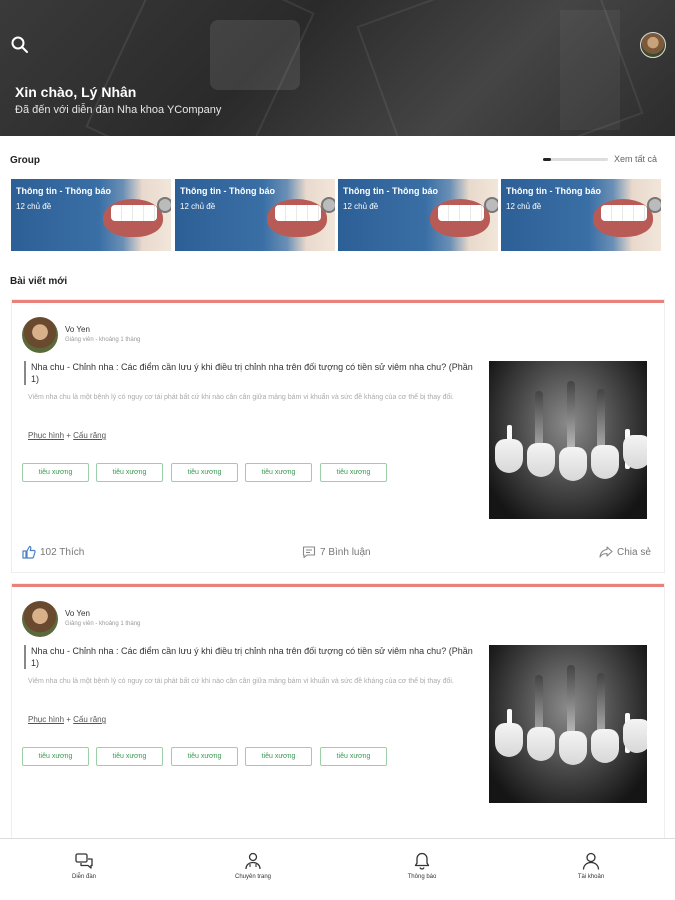  What do you see at coordinates (76, 92) in the screenshot?
I see `greeting-text: Xin chào, Lý Nhân` at bounding box center [76, 92].